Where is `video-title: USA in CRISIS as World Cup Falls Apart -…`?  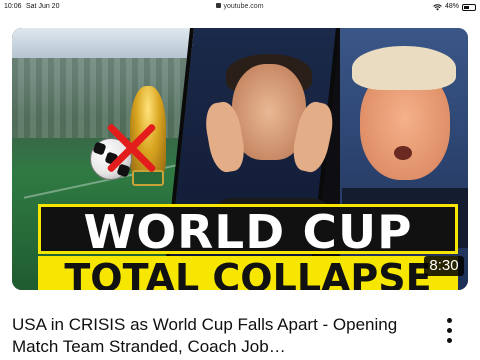
video-title: USA in CRISIS as World Cup Falls Apart -… is located at coordinates (217, 336).